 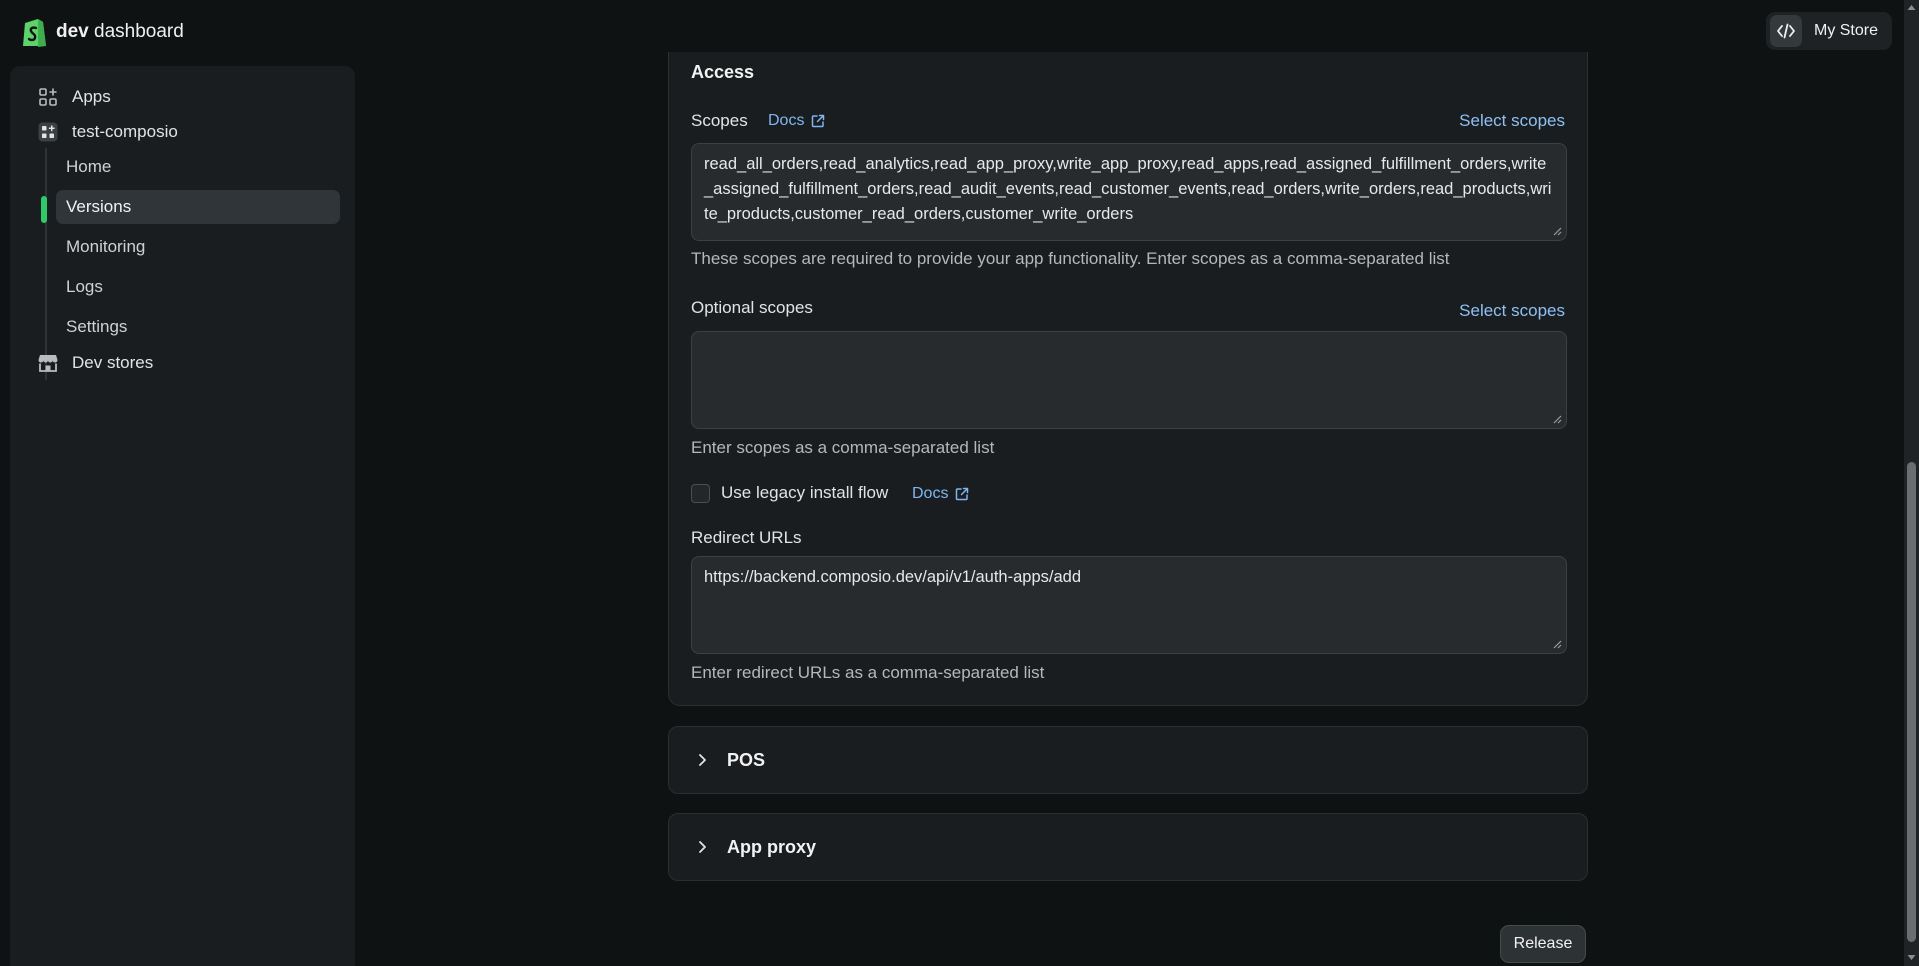 What do you see at coordinates (700, 493) in the screenshot?
I see `legacy-install-checkbox` at bounding box center [700, 493].